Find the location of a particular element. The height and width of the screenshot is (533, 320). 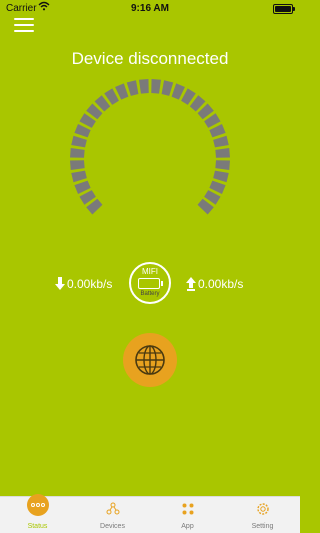

tab-setting: Setting is located at coordinates (262, 515).